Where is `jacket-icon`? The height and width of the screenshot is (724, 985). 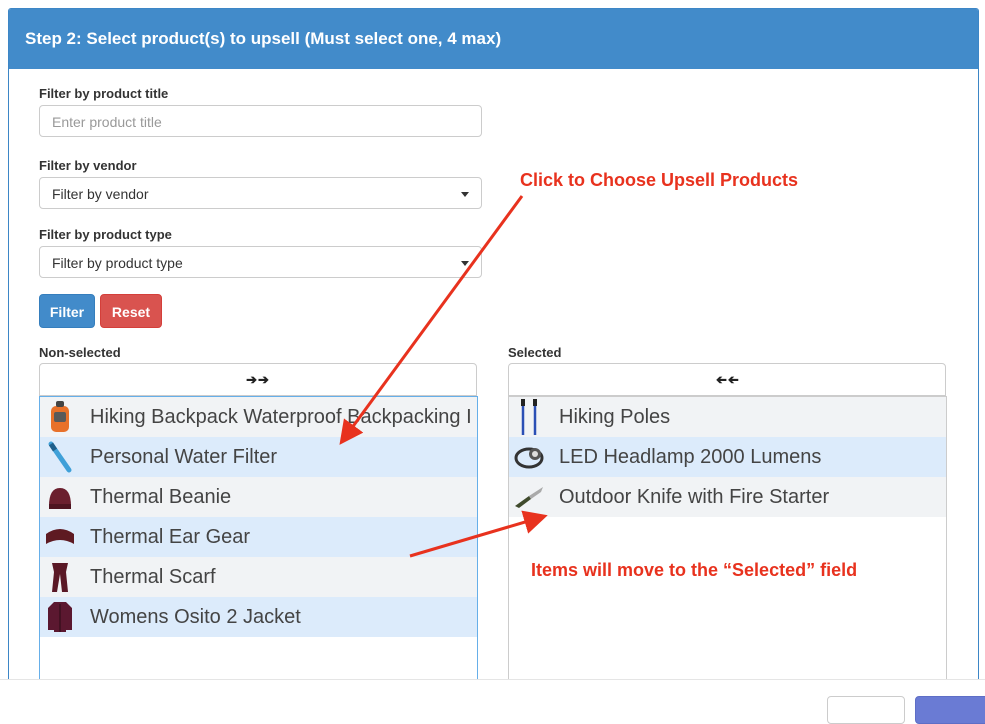 jacket-icon is located at coordinates (60, 617).